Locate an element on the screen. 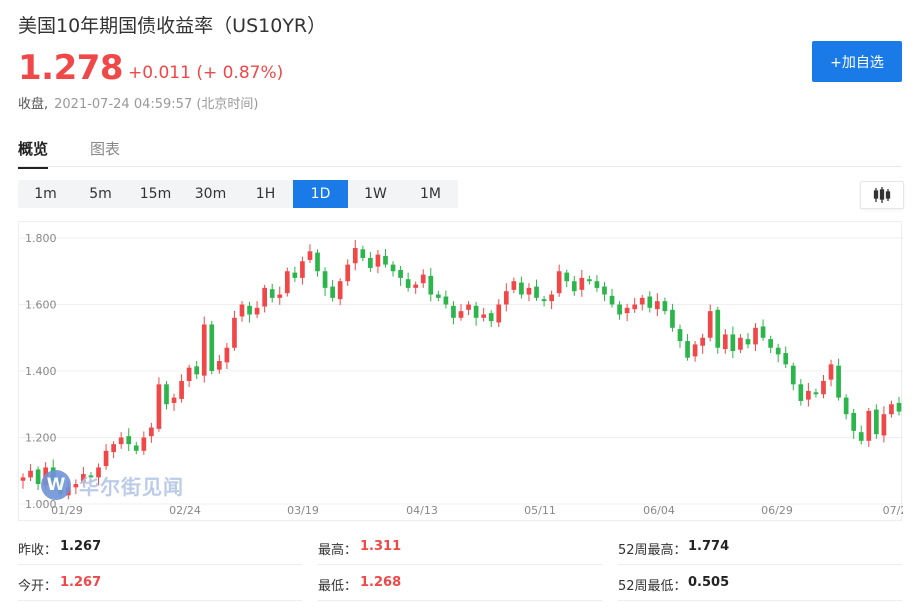  period-5m: 5m is located at coordinates (100, 194).